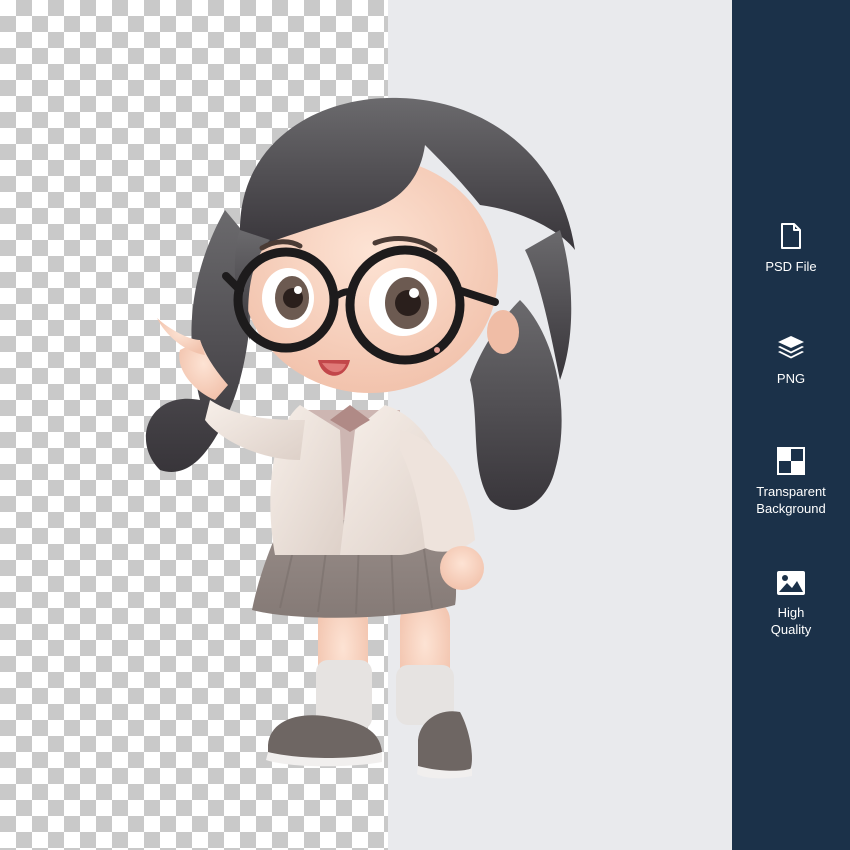  Describe the element at coordinates (791, 378) in the screenshot. I see `feature-label: PNG` at that location.